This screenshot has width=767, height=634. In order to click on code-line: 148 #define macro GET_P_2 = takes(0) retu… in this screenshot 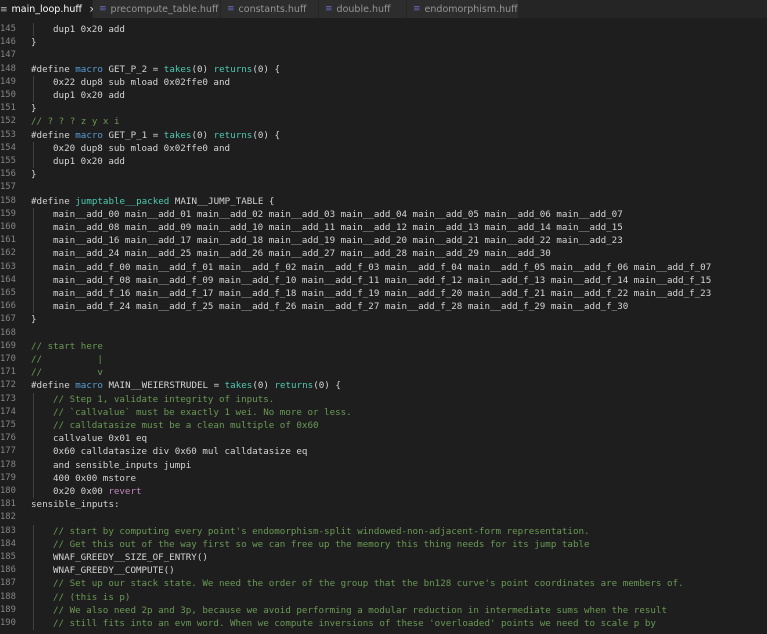, I will do `click(383, 69)`.